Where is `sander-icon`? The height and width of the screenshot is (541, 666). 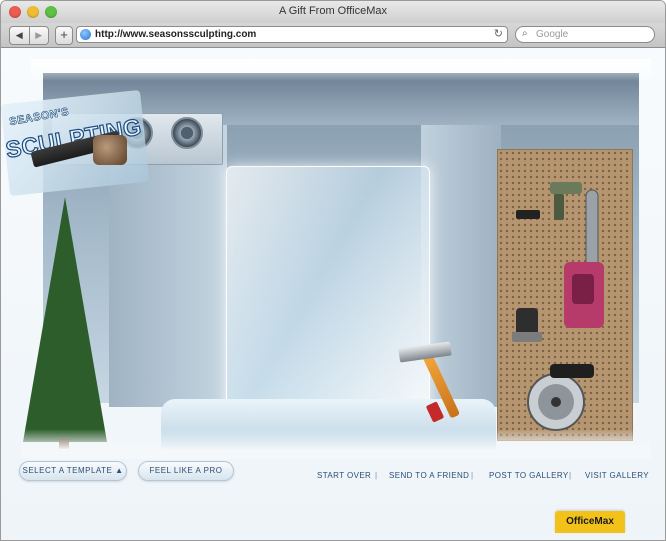
sander-icon is located at coordinates (527, 325).